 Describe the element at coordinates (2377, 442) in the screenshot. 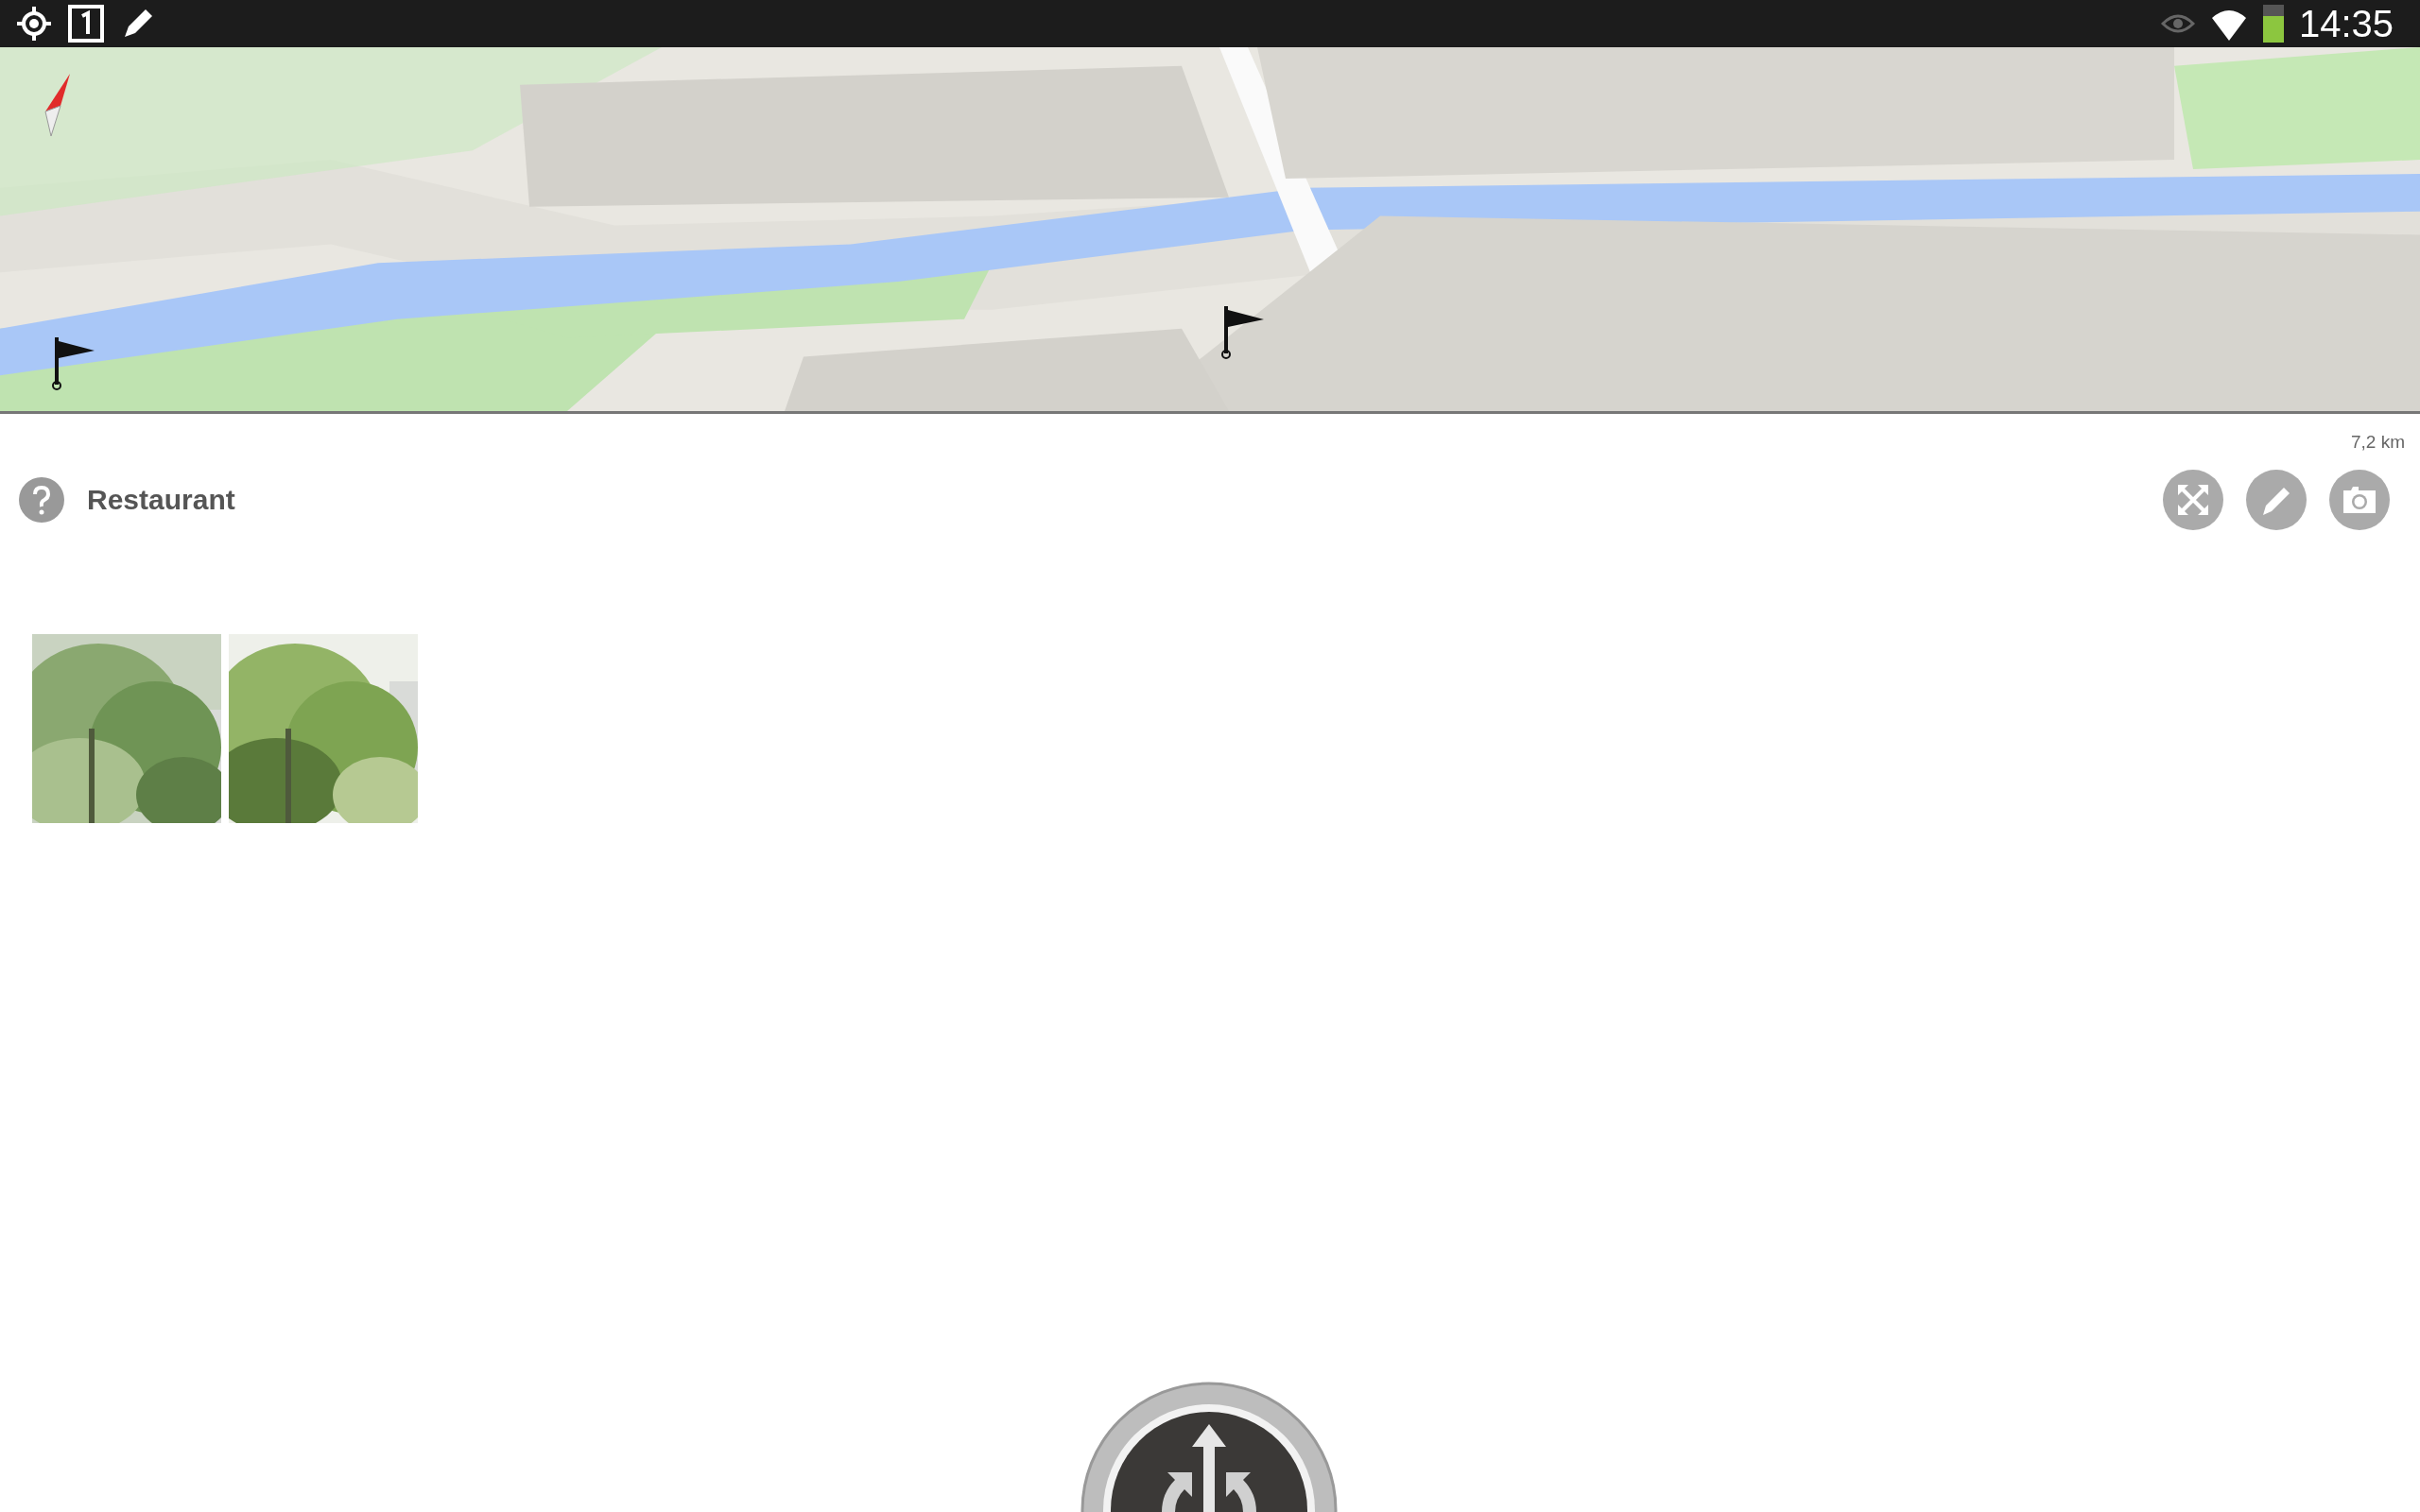

I see `distance-label: 7,2 km` at that location.